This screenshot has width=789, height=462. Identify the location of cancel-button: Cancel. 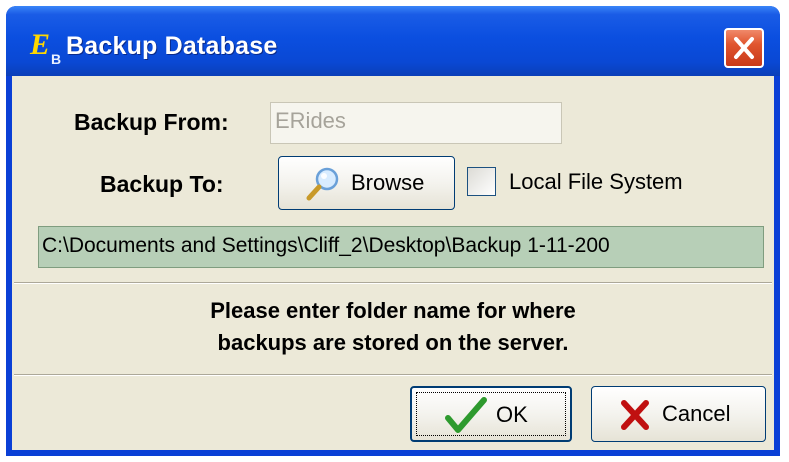
(678, 414).